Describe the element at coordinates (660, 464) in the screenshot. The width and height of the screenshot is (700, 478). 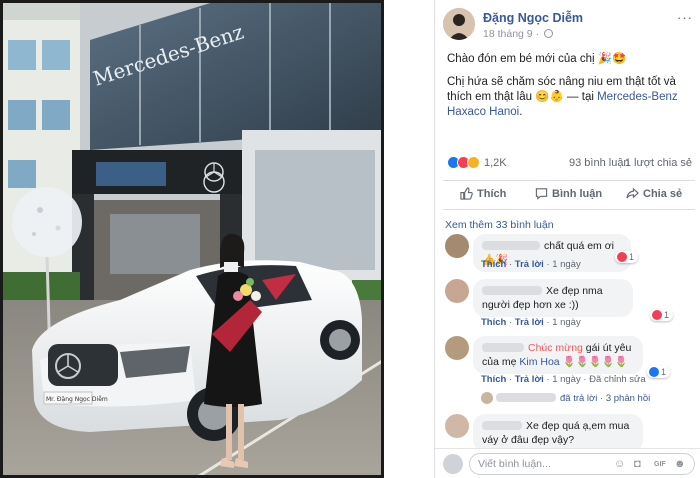
I see `gif-icon: GIF` at that location.